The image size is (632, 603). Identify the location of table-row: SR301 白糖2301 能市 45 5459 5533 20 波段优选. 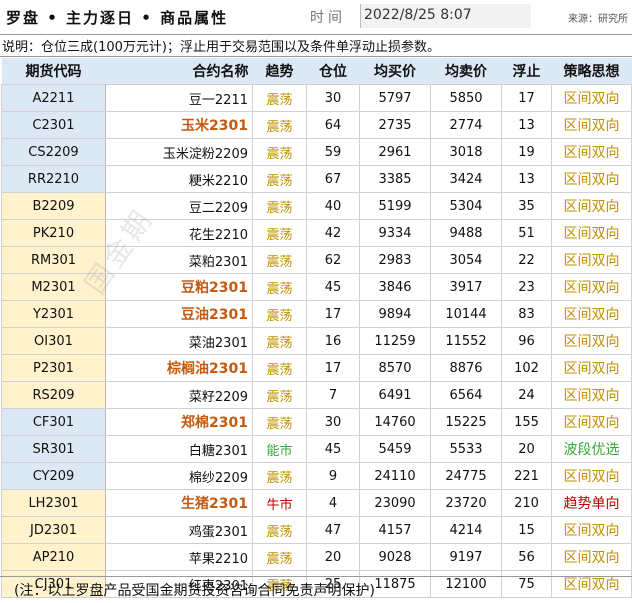
(316, 449).